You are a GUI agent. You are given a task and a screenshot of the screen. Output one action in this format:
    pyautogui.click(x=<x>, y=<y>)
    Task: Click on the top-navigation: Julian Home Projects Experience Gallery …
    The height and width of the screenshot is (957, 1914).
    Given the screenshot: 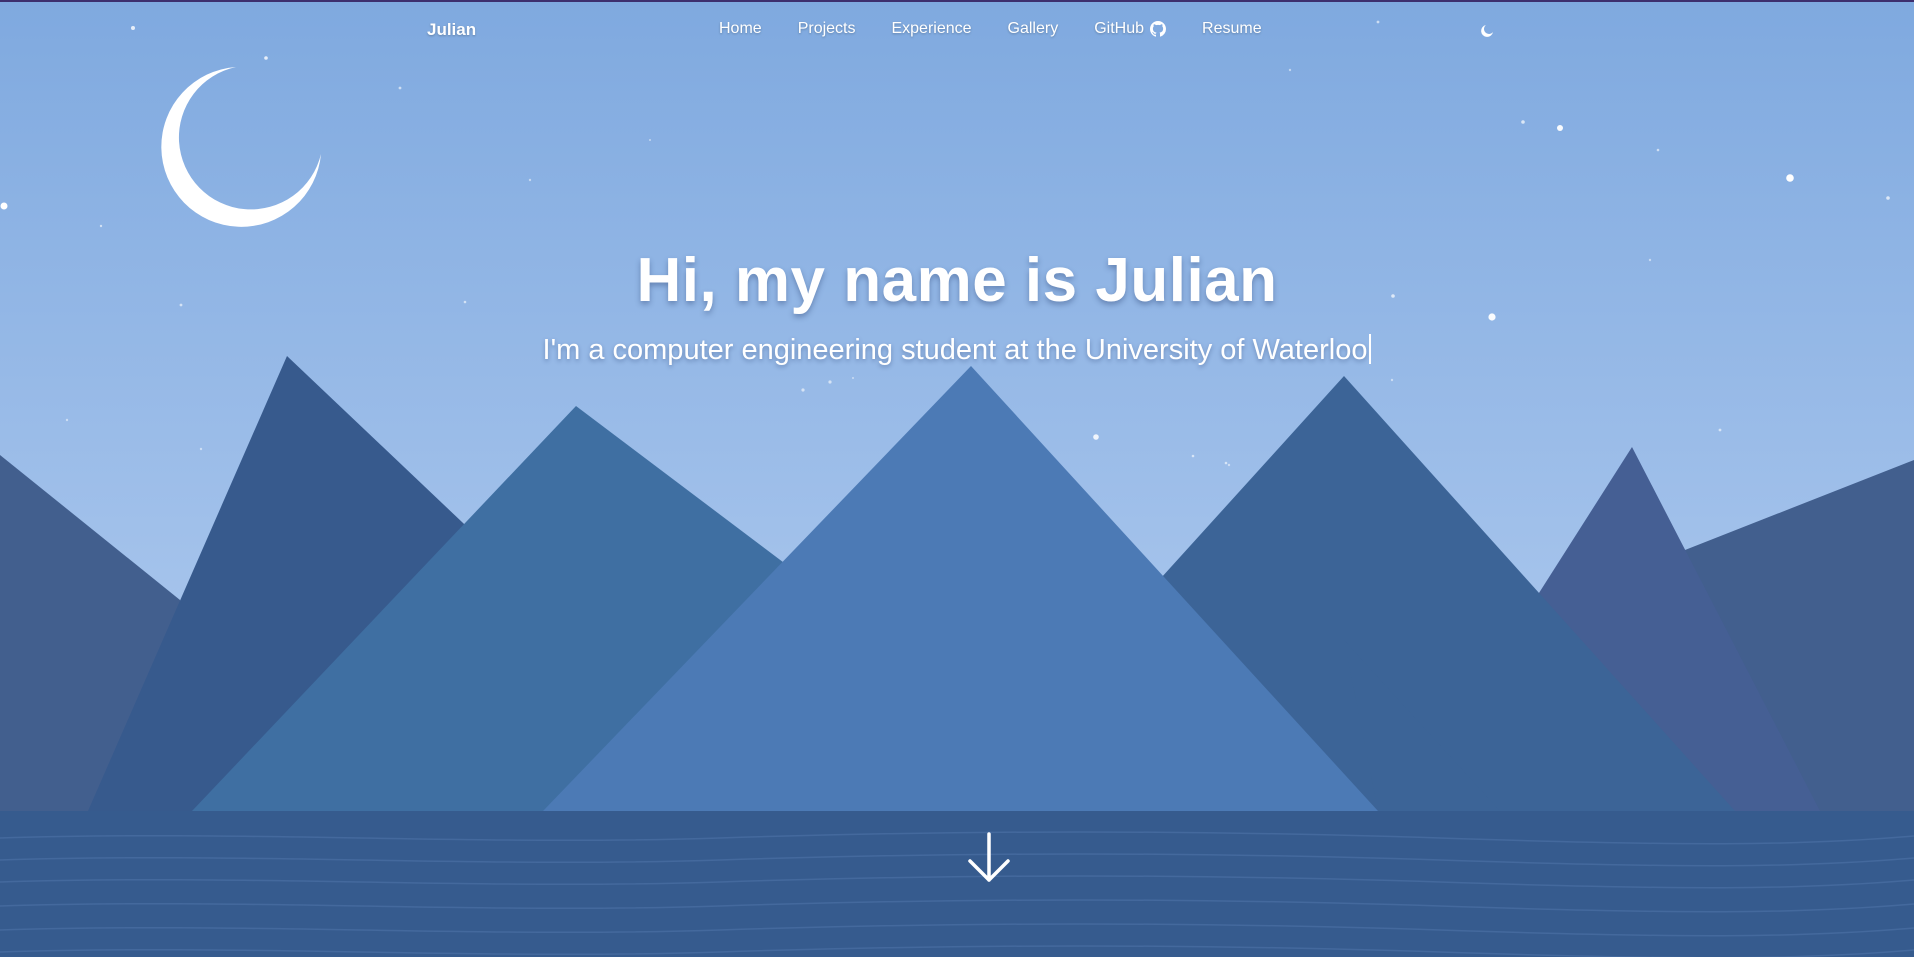 What is the action you would take?
    pyautogui.click(x=957, y=30)
    